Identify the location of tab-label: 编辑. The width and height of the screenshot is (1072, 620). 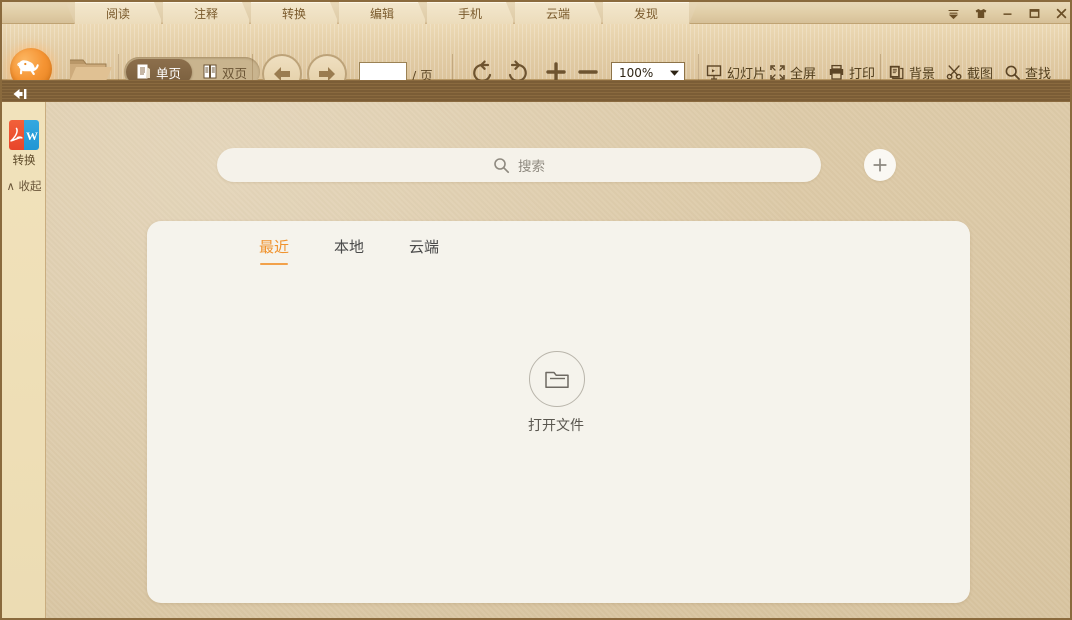
(381, 13).